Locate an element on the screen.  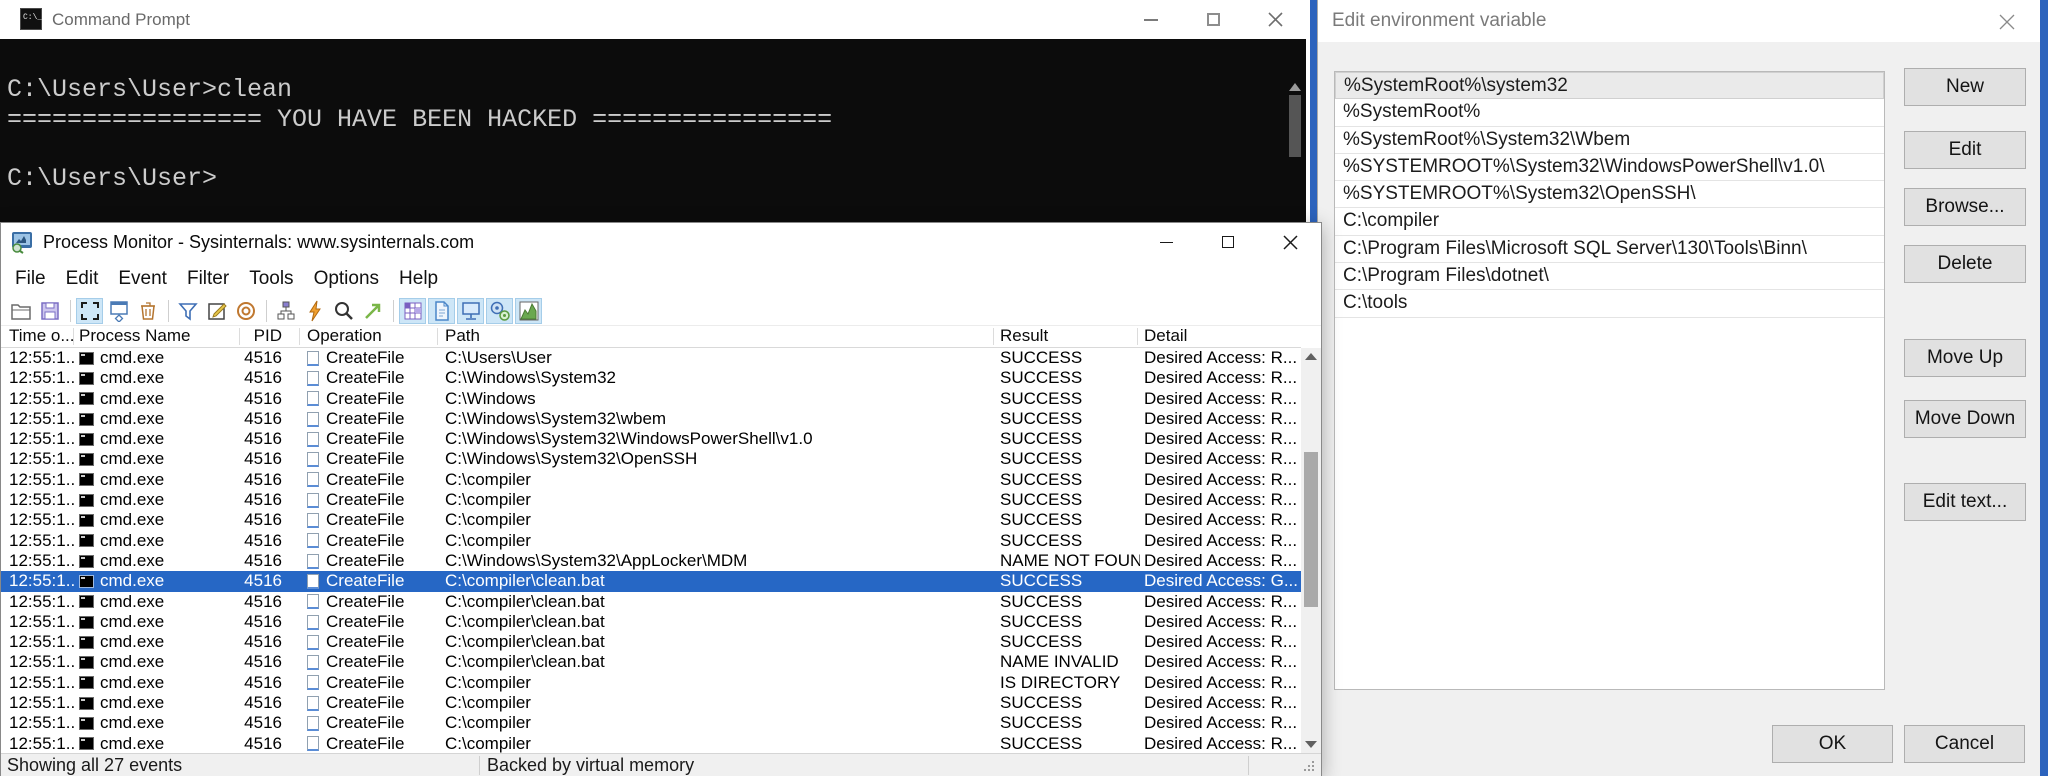
cmd-minimize-button is located at coordinates (1151, 19).